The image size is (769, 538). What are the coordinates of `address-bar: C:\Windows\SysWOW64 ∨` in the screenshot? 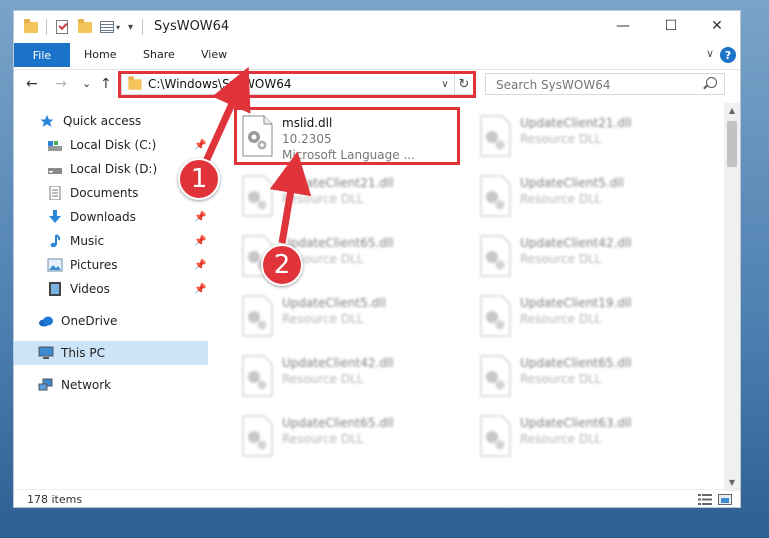 It's located at (298, 84).